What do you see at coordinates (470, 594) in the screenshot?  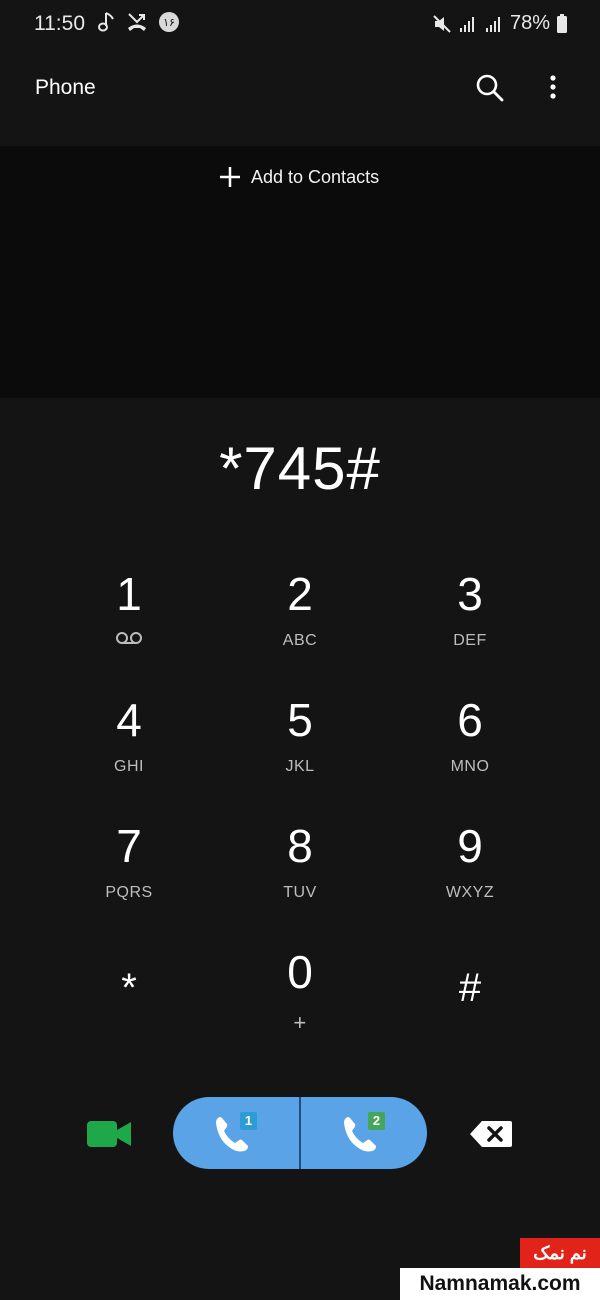 I see `key-digit: 3` at bounding box center [470, 594].